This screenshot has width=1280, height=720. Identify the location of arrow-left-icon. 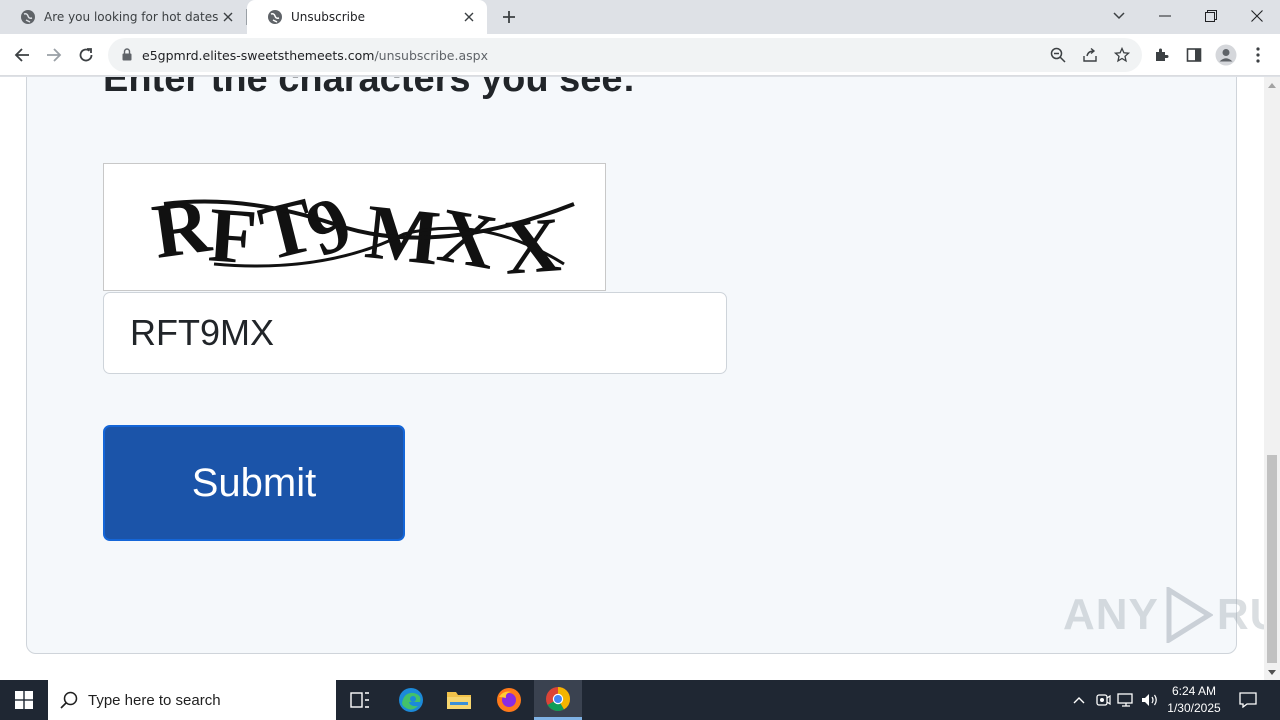
(21, 55).